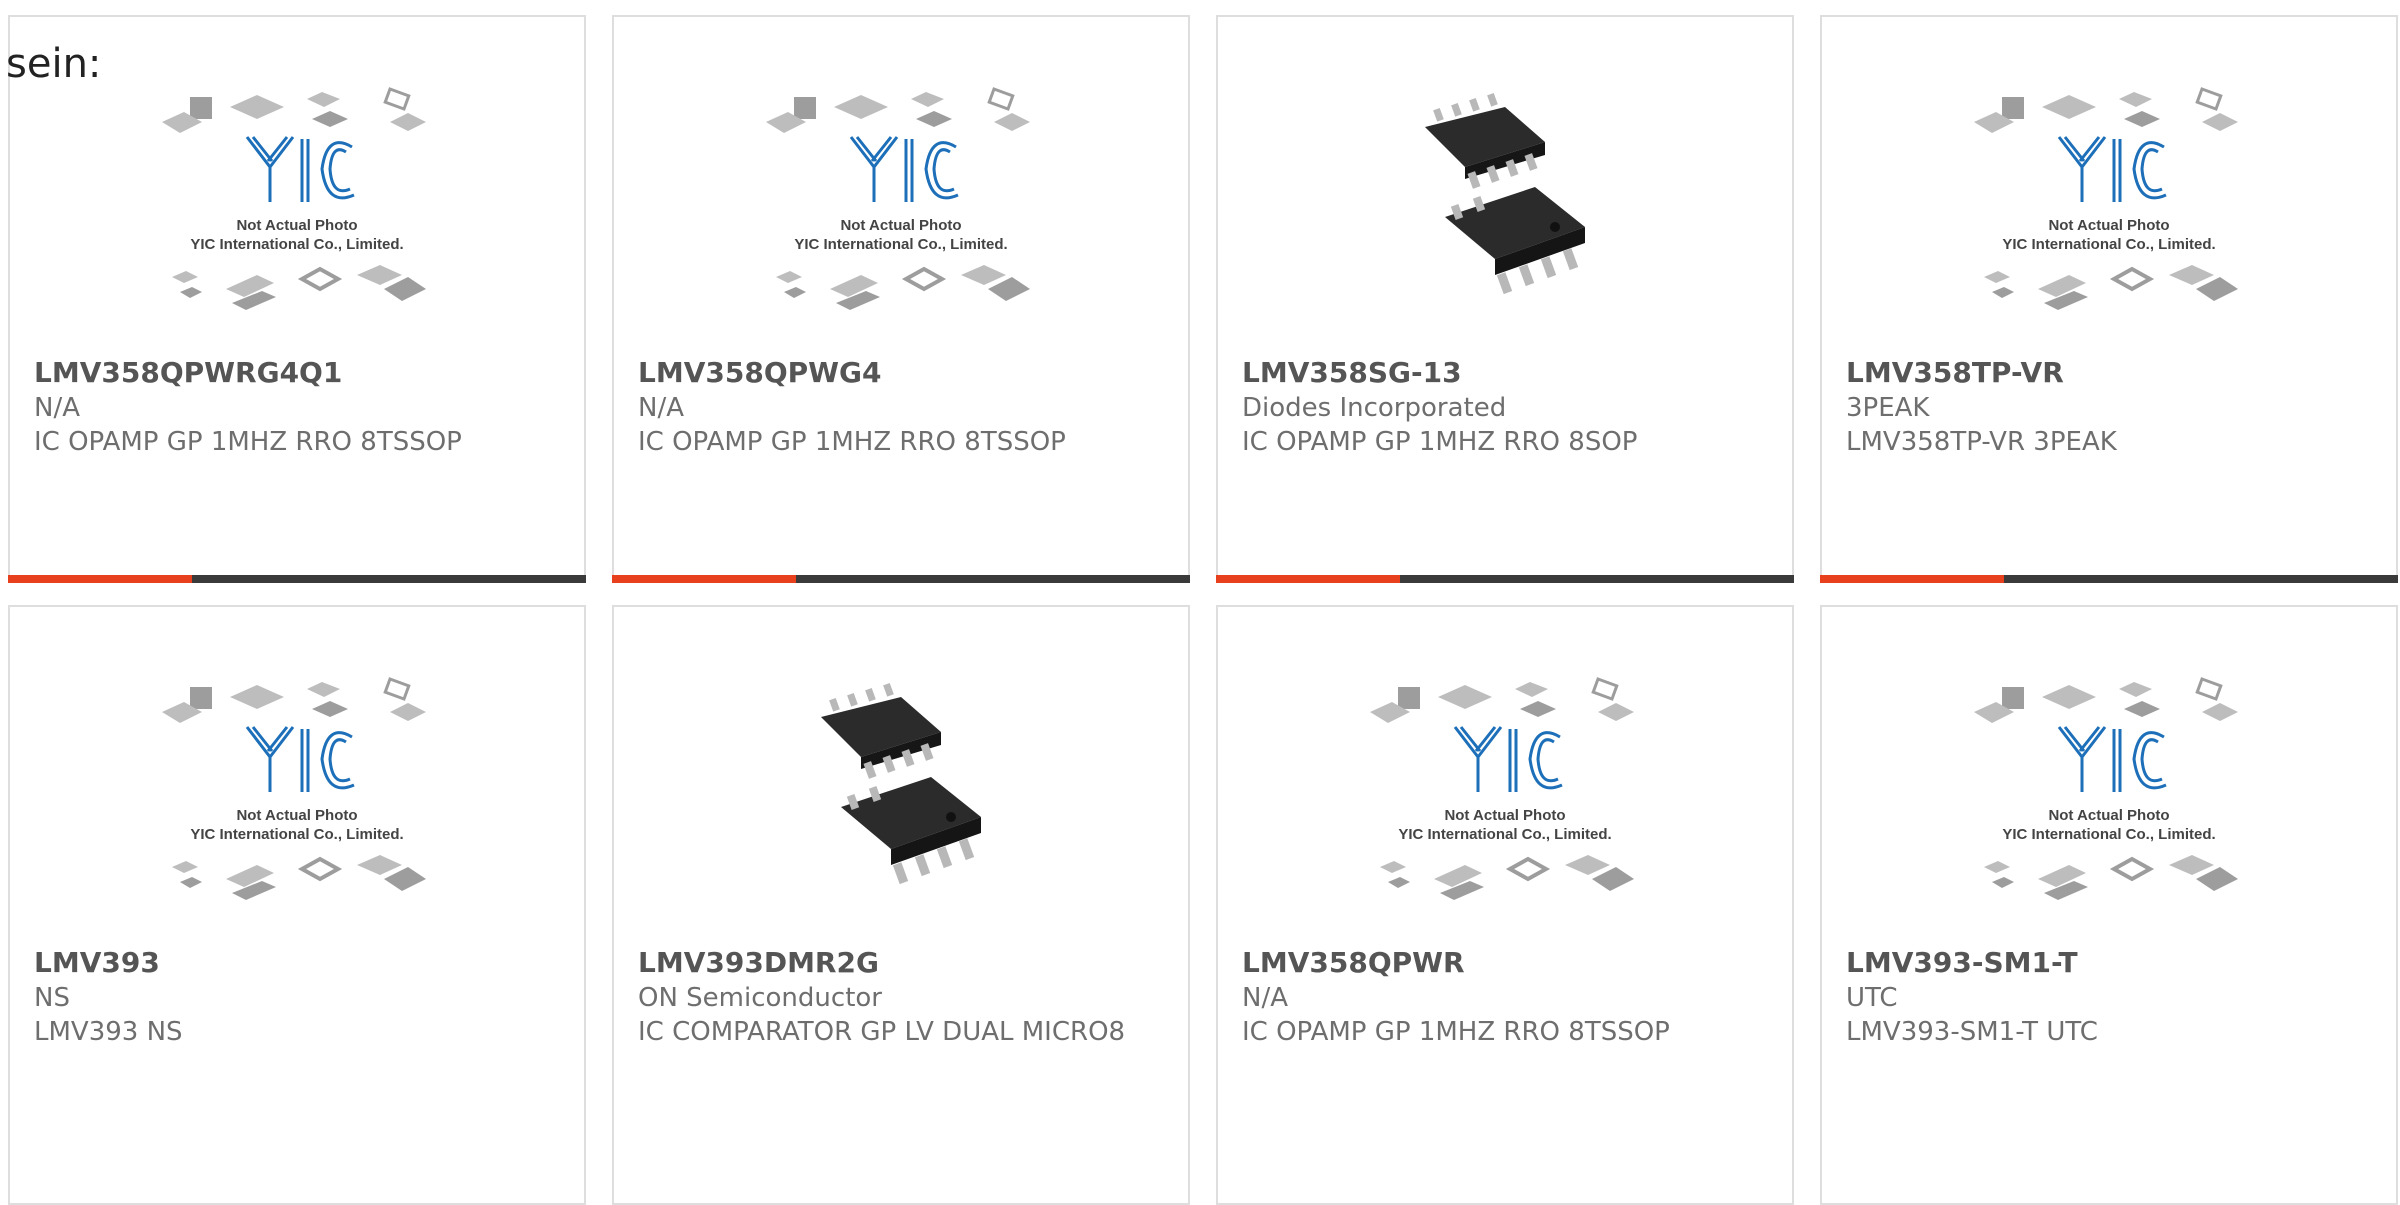 The width and height of the screenshot is (2400, 1205). I want to click on part-number: LMV358QPWR, so click(1508, 963).